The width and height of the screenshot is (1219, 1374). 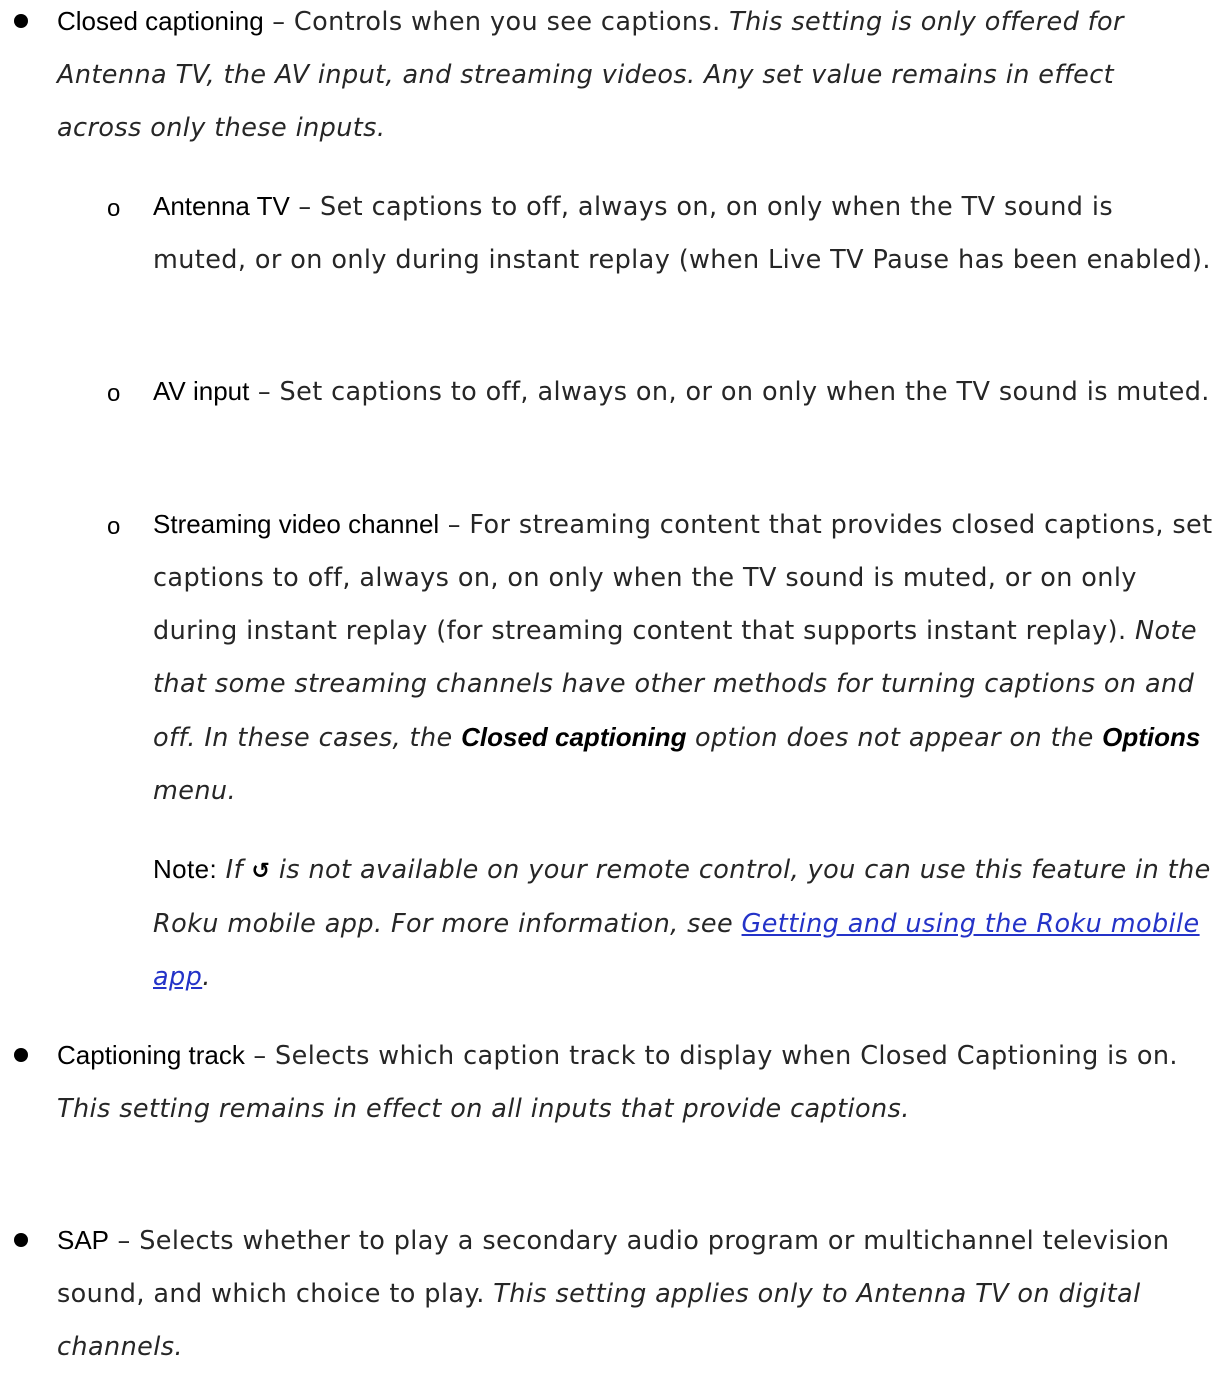 What do you see at coordinates (296, 524) in the screenshot?
I see `term-streaming-video-channel: Streaming video channel` at bounding box center [296, 524].